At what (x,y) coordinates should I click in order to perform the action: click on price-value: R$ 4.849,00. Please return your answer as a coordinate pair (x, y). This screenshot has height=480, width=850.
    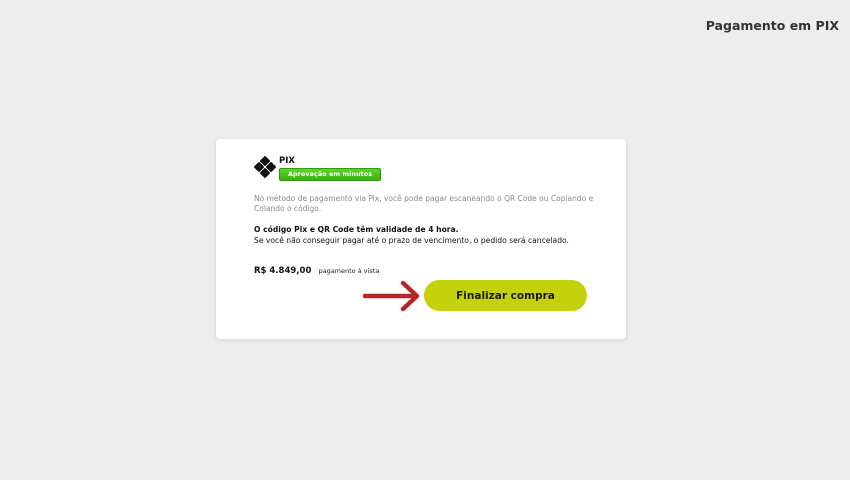
    Looking at the image, I should click on (283, 271).